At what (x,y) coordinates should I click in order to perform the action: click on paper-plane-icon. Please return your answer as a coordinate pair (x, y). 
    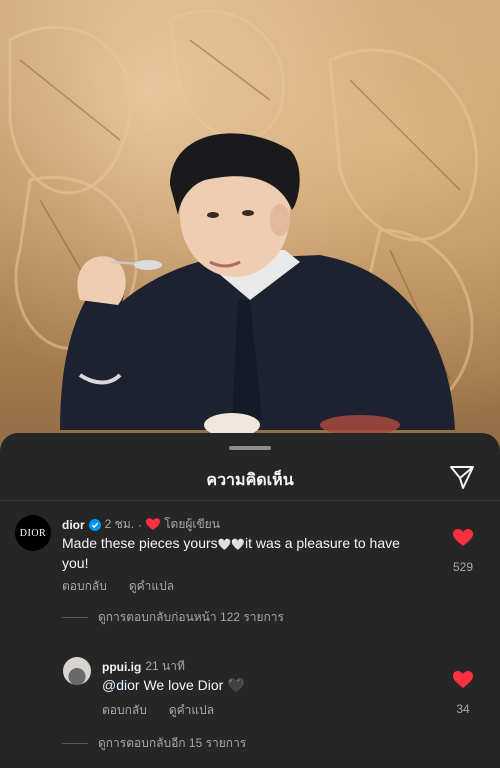
    Looking at the image, I should click on (462, 477).